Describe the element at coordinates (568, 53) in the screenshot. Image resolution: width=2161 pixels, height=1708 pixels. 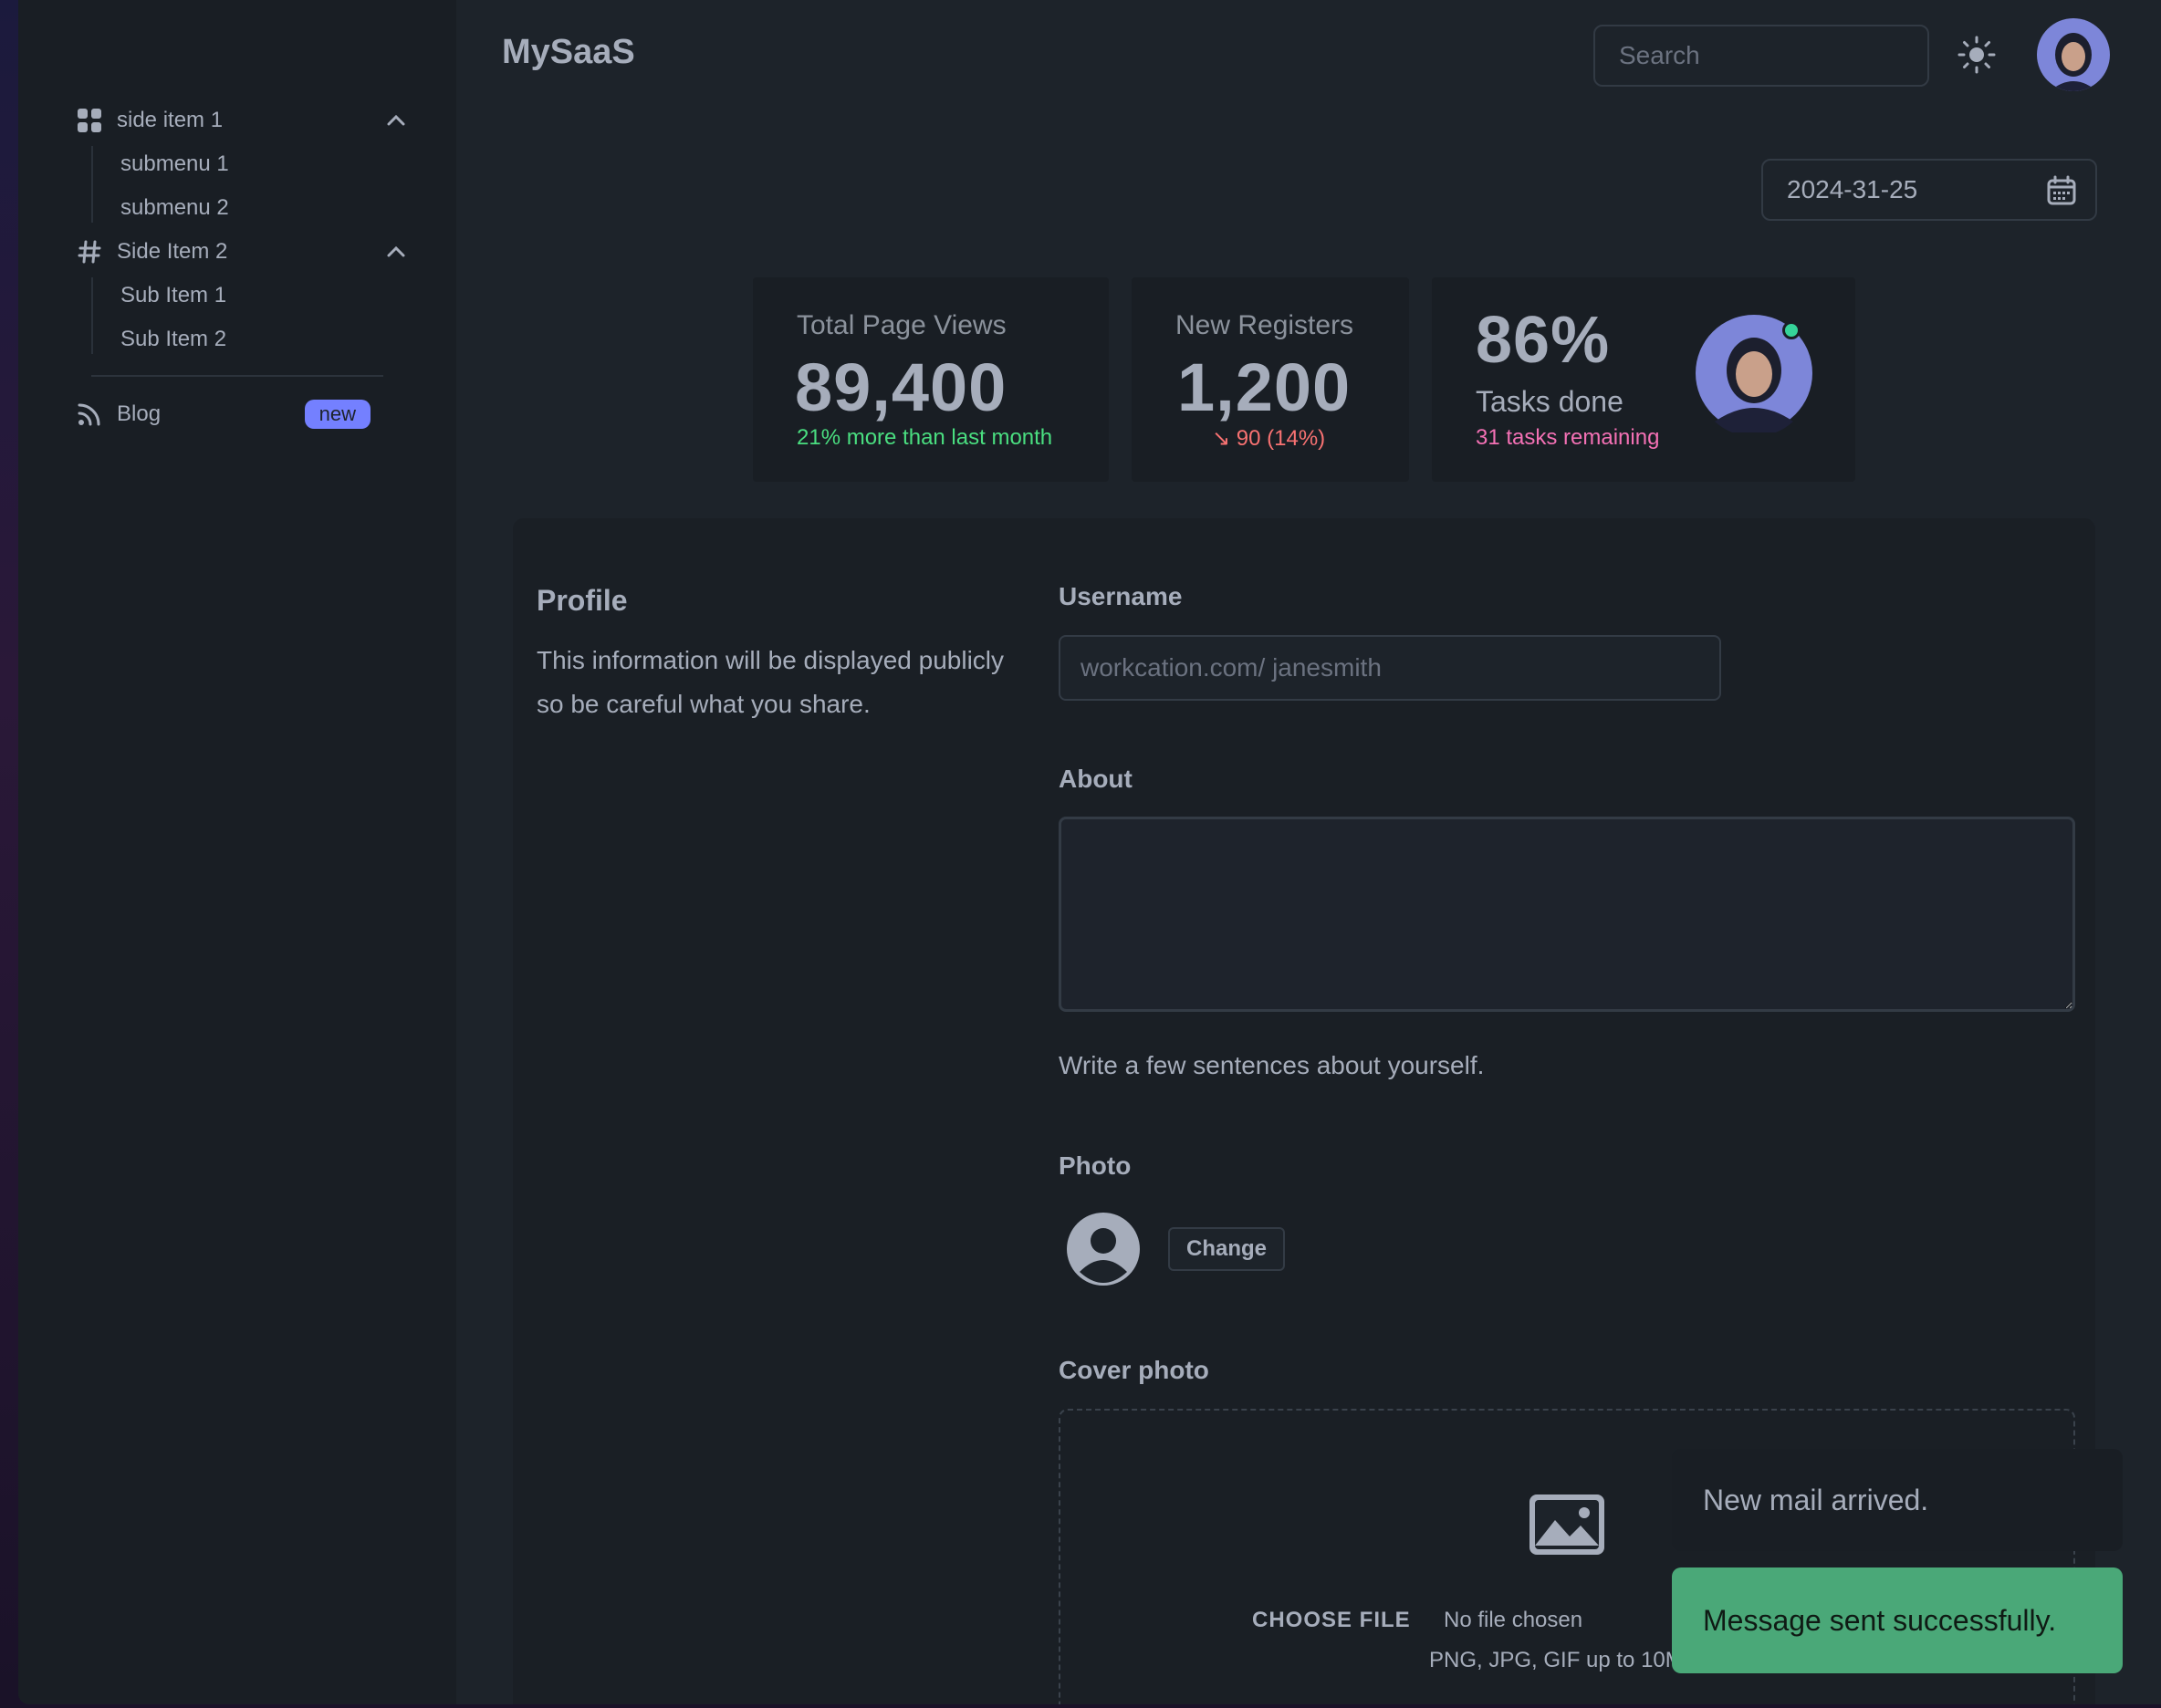
I see `brand-title: MySaaS` at that location.